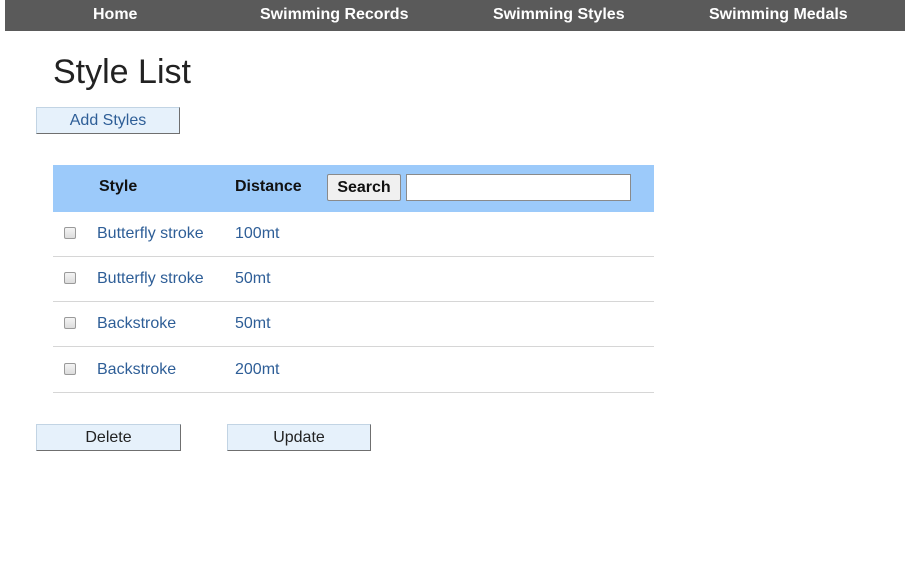 Image resolution: width=905 pixels, height=579 pixels. What do you see at coordinates (559, 15) in the screenshot?
I see `nav-swimming-styles: Swimming Styles` at bounding box center [559, 15].